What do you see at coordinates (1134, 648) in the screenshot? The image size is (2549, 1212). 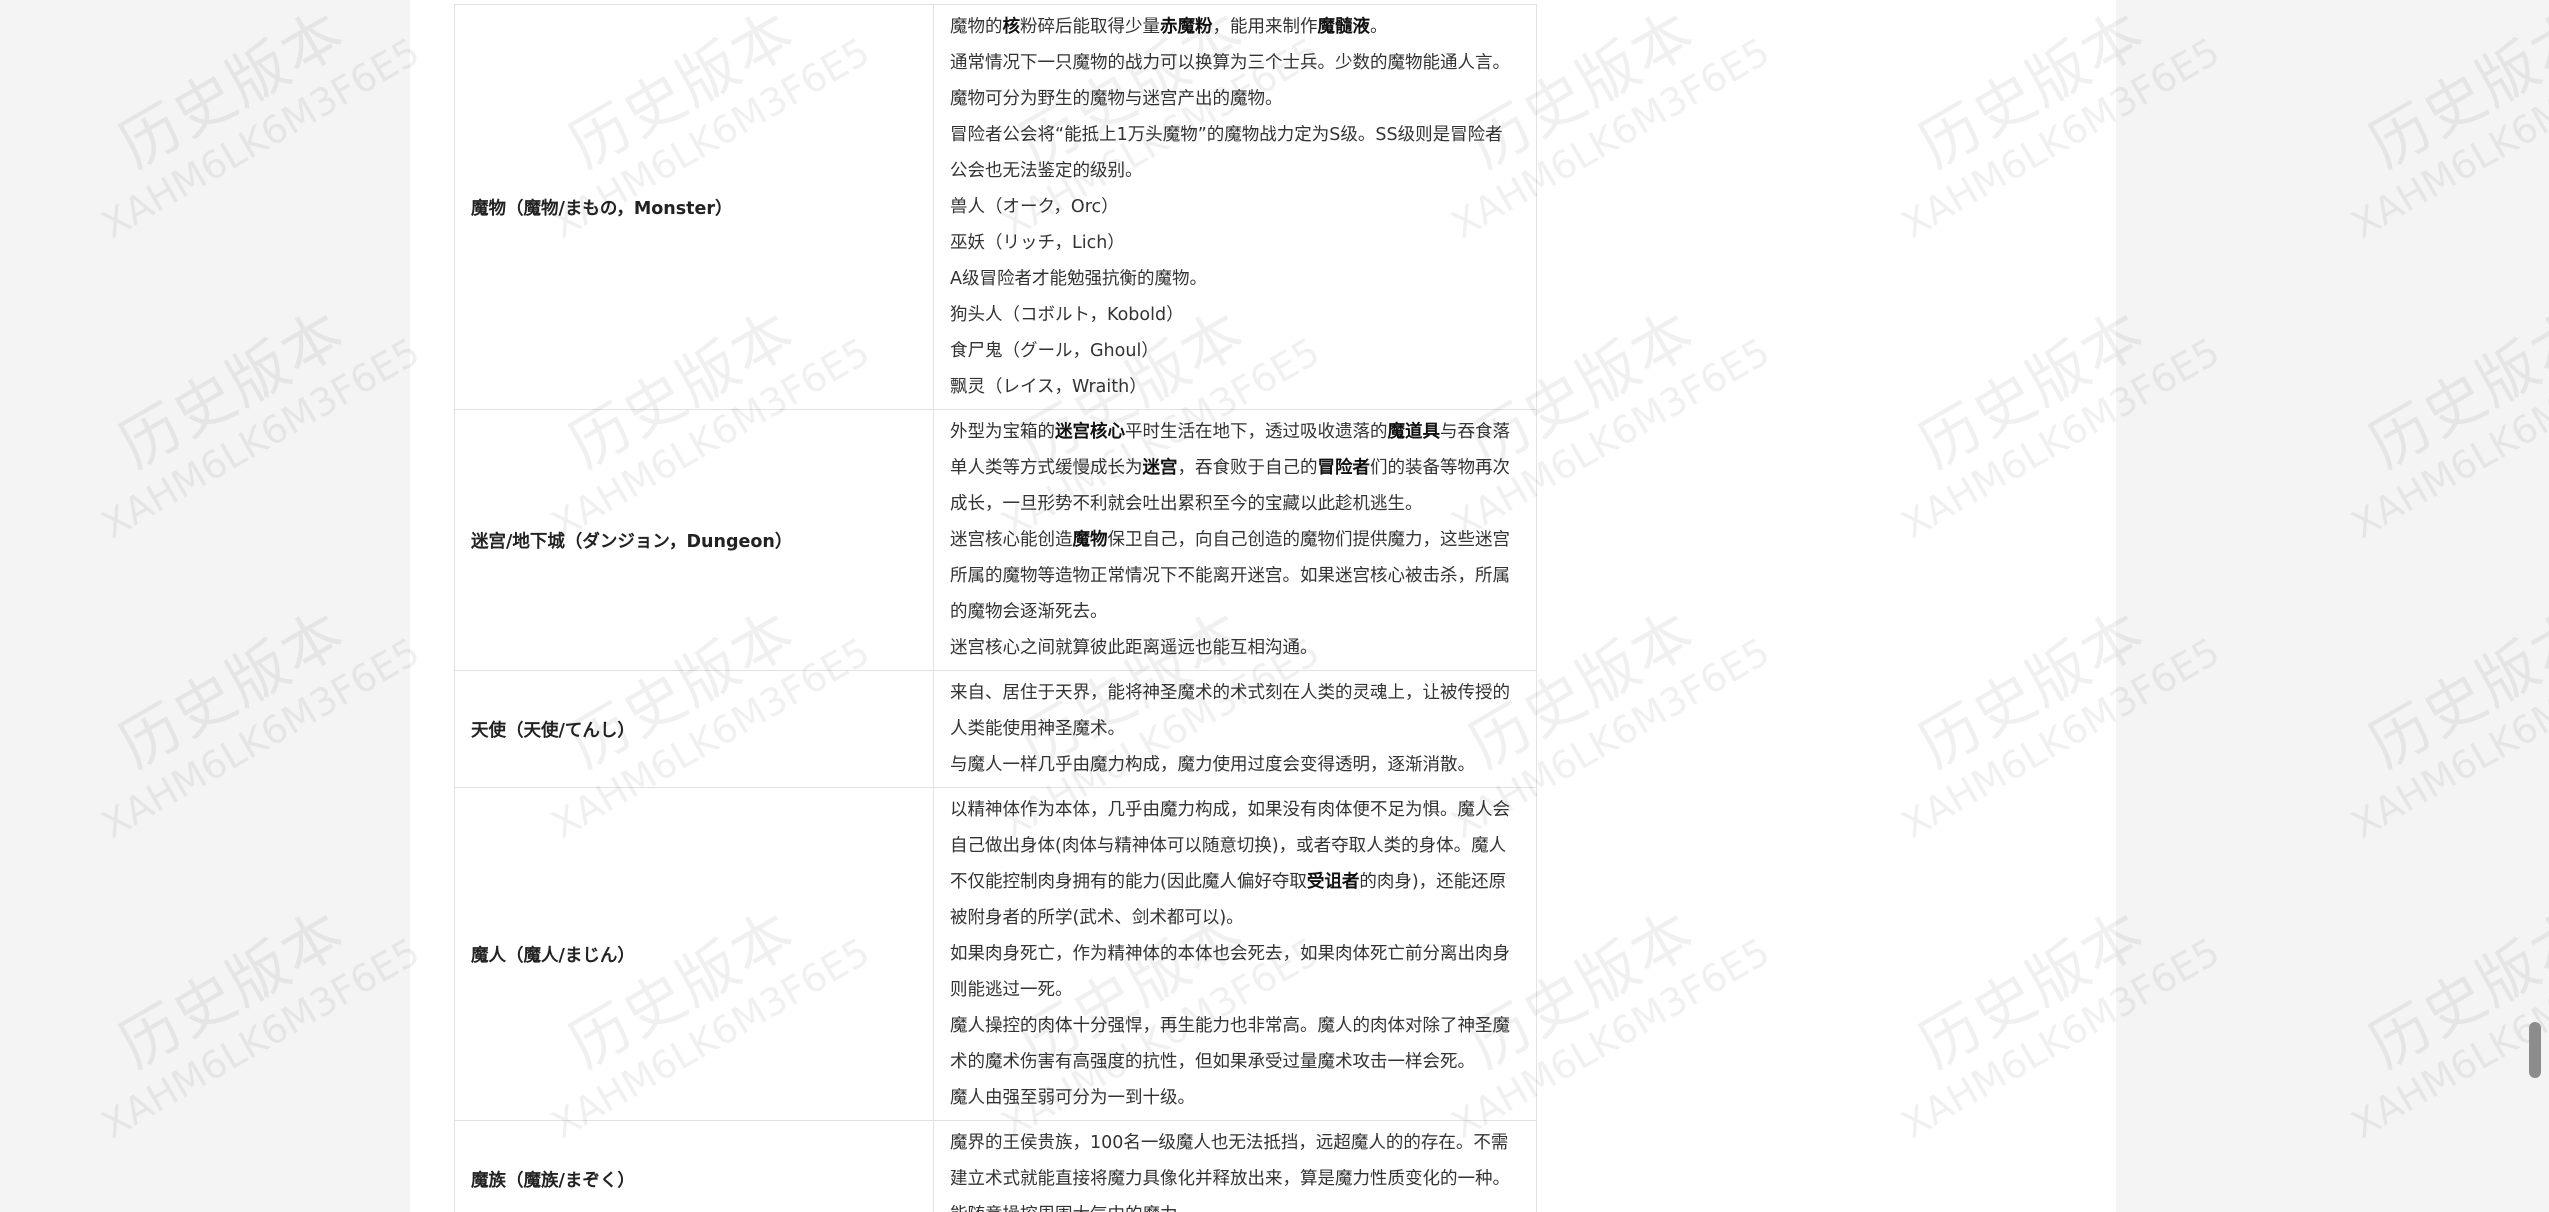 I see `text-segment: 迷宫核心之间就算彼此距离遥远也能互相沟通。` at bounding box center [1134, 648].